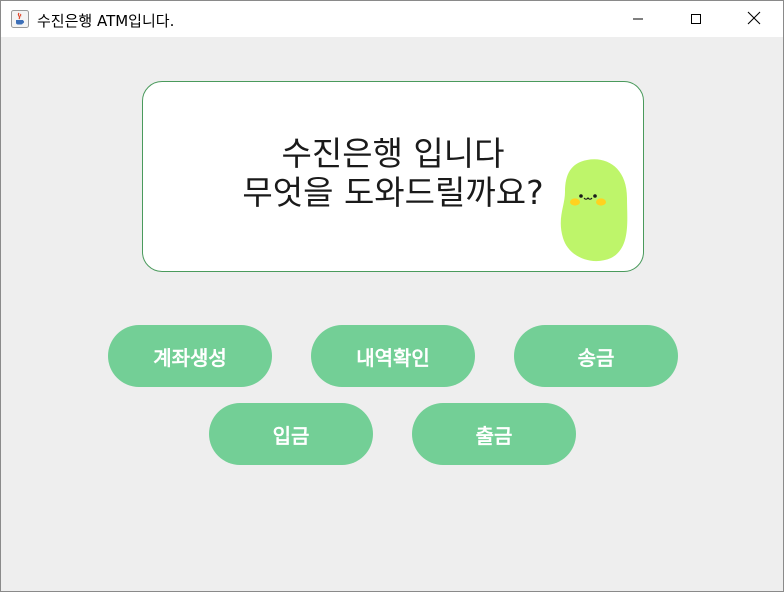 The image size is (784, 592). Describe the element at coordinates (393, 356) in the screenshot. I see `check-history-button: 내역확인` at that location.